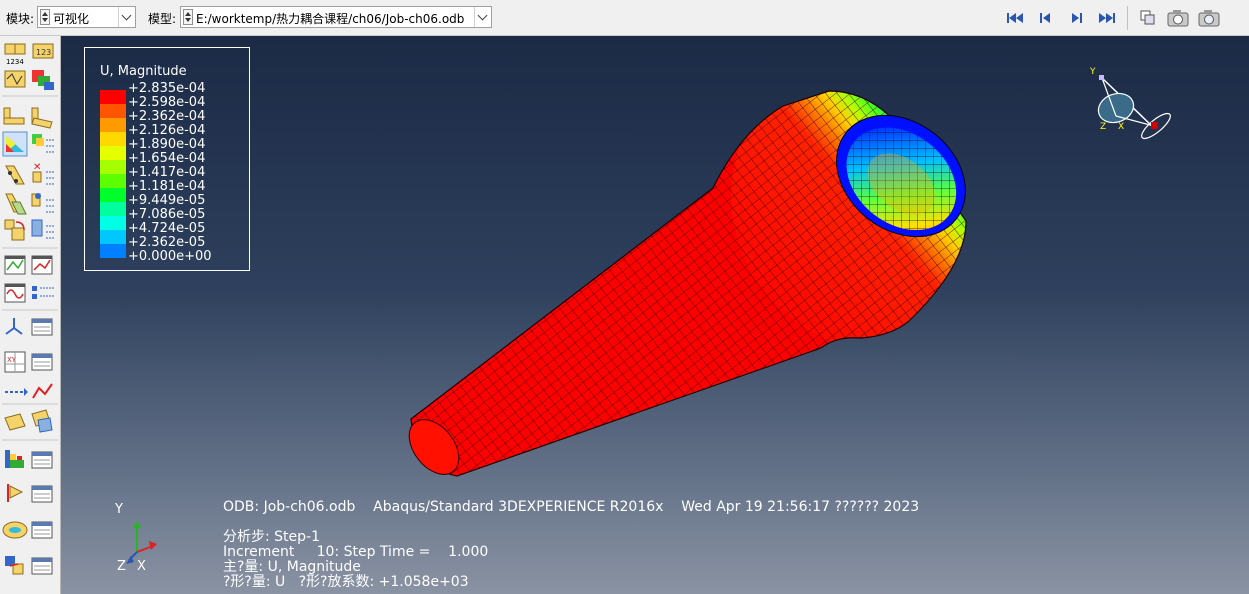  Describe the element at coordinates (330, 19) in the screenshot. I see `model-value: E:/worktemp/热力耦合课程/ch06/Job-ch06.odb` at that location.